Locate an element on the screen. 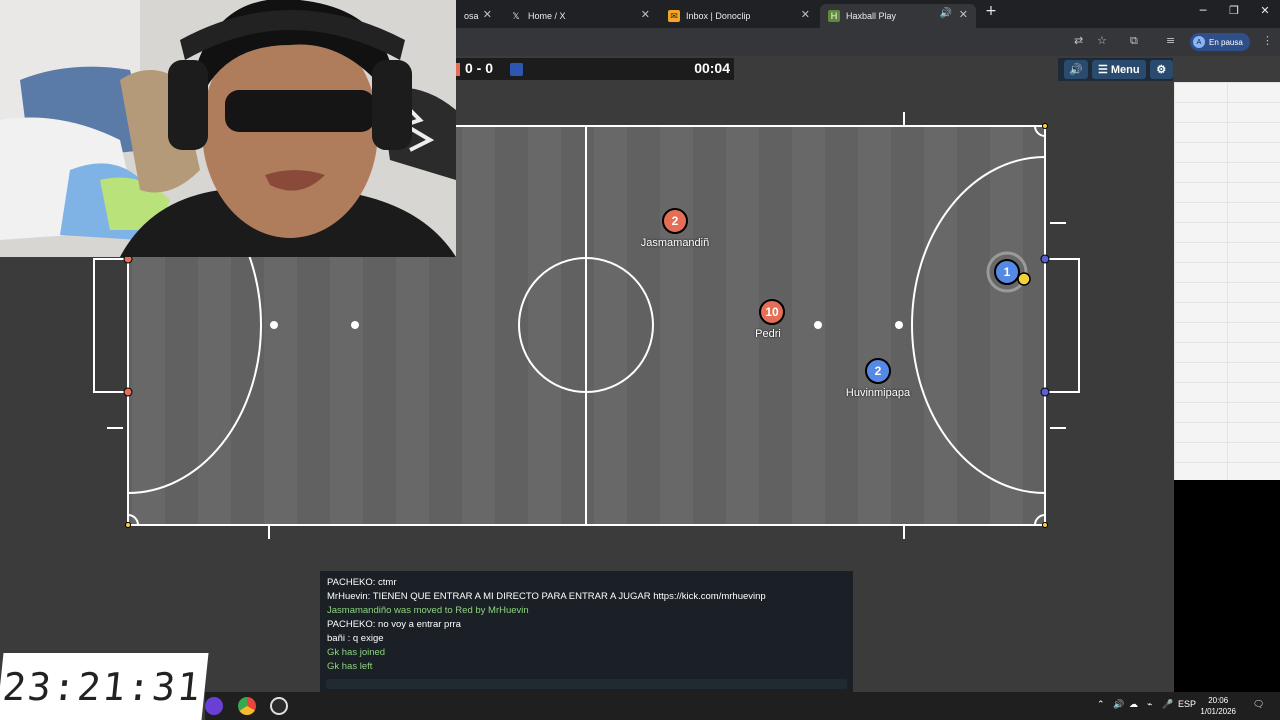 The image size is (1280, 720). network-icon: ⌁ is located at coordinates (1149, 704).